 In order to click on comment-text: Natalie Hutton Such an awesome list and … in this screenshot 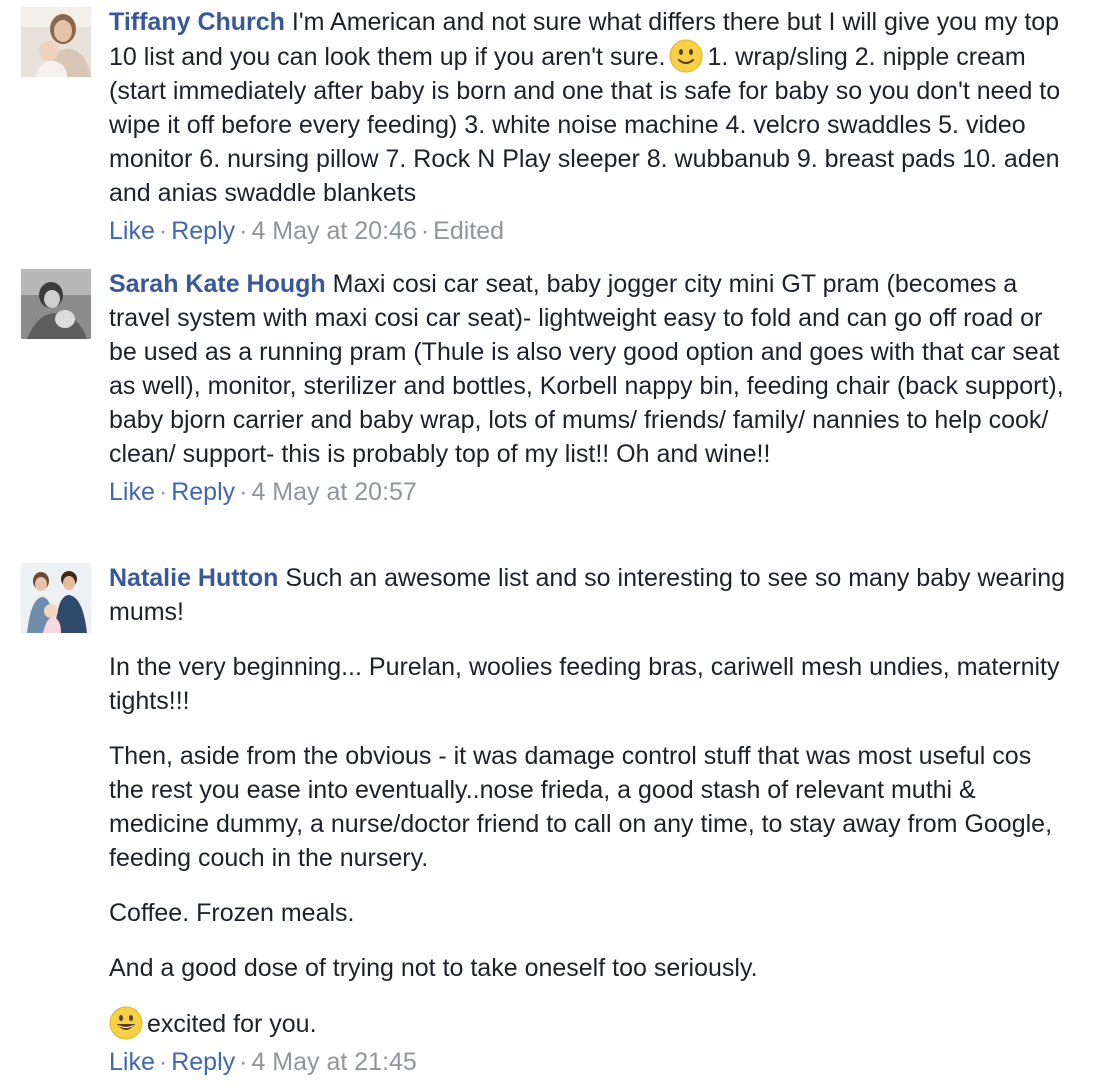, I will do `click(589, 595)`.